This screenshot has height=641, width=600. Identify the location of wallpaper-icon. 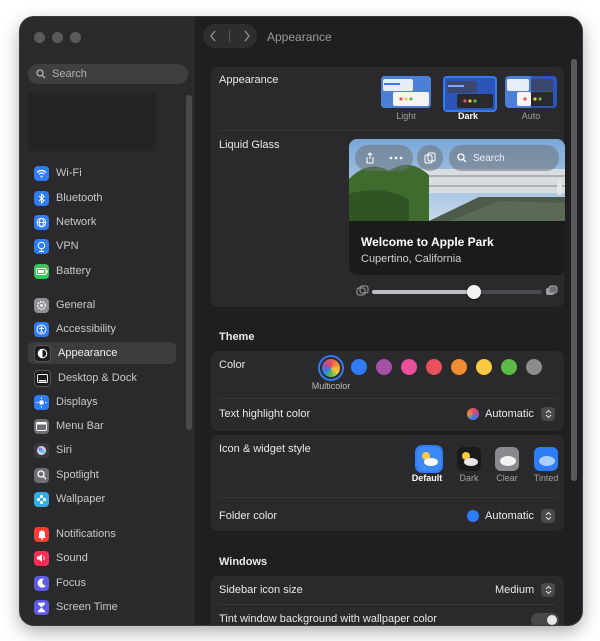
(41, 499).